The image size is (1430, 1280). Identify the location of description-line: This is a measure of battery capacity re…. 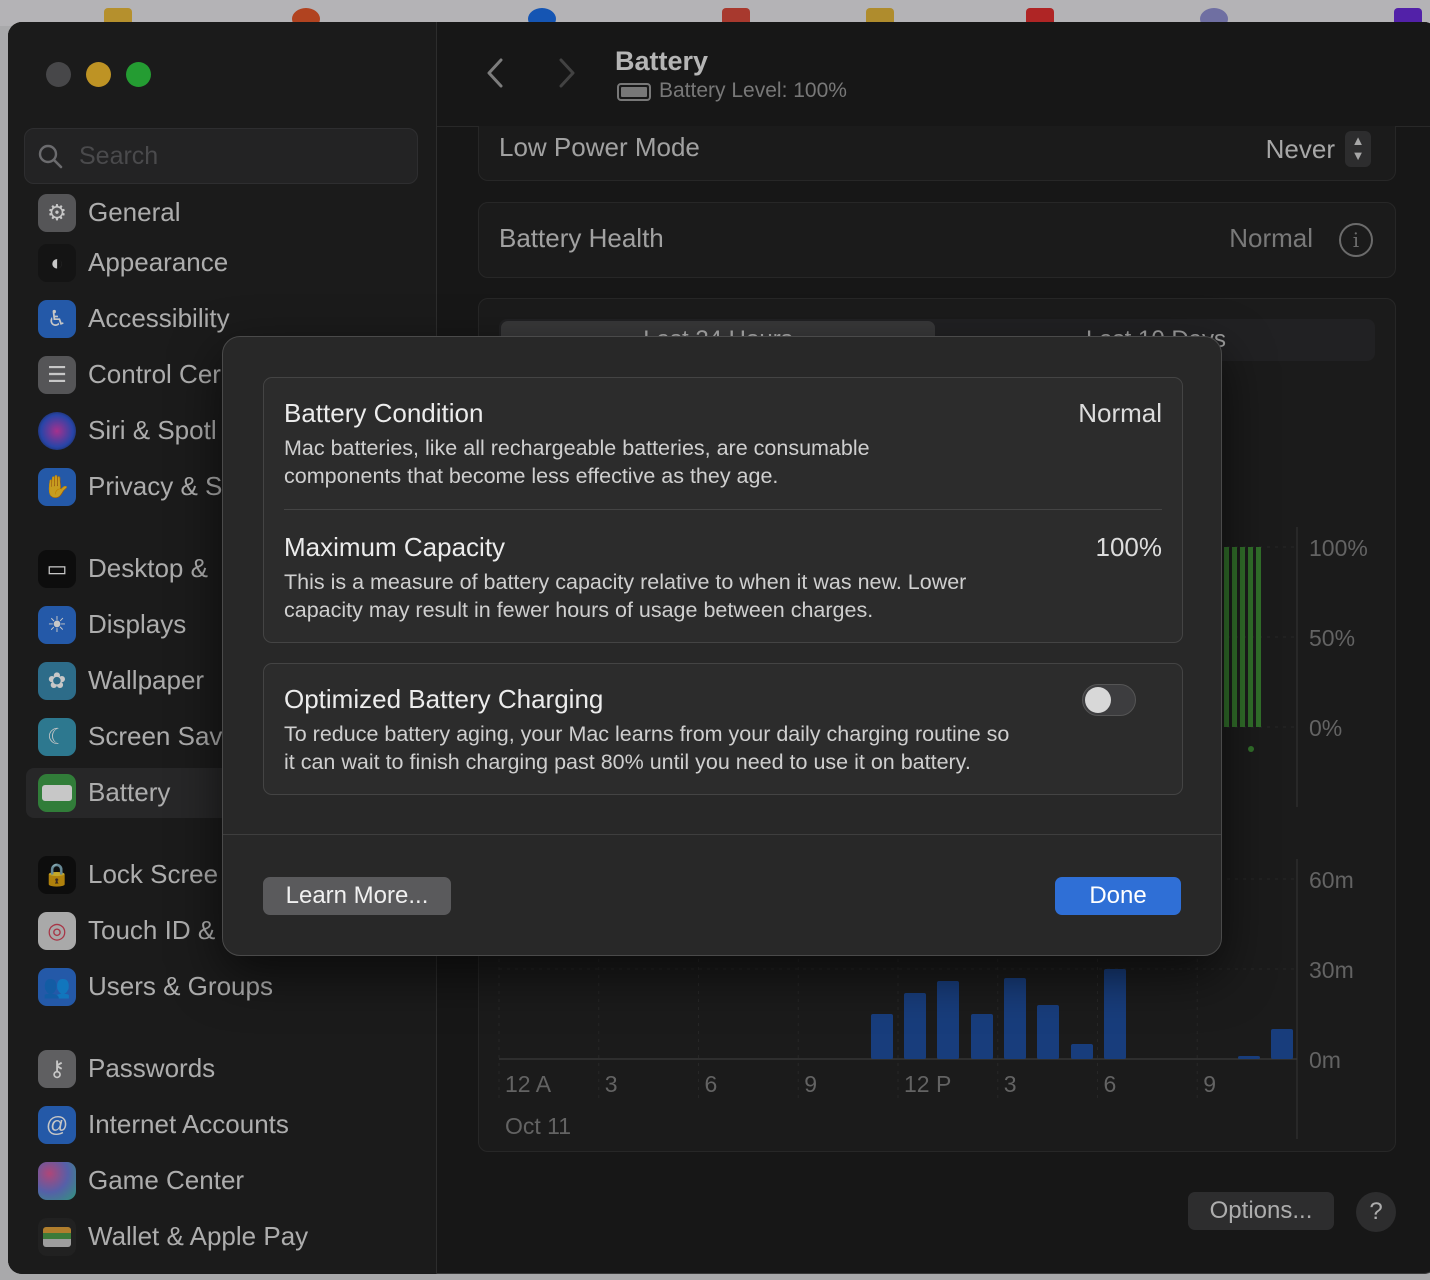
(625, 582).